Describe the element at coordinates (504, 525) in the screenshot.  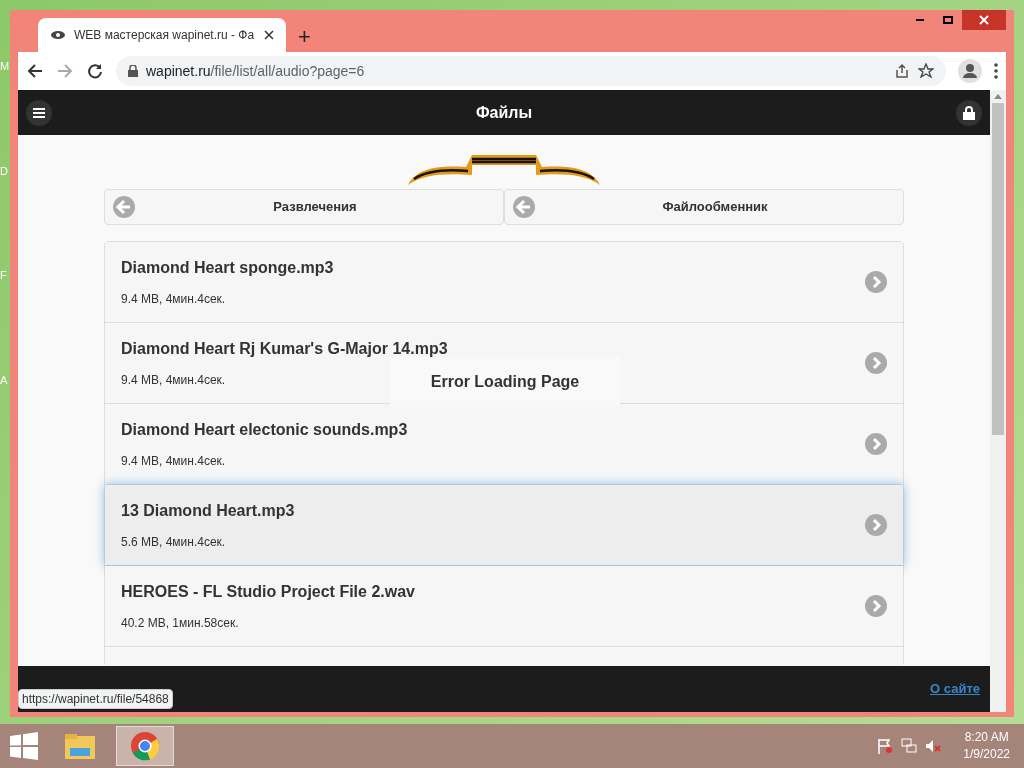
I see `file-list-item: 13 Diamond Heart.mp3 5.6 MB, 4мин.4сек.` at that location.